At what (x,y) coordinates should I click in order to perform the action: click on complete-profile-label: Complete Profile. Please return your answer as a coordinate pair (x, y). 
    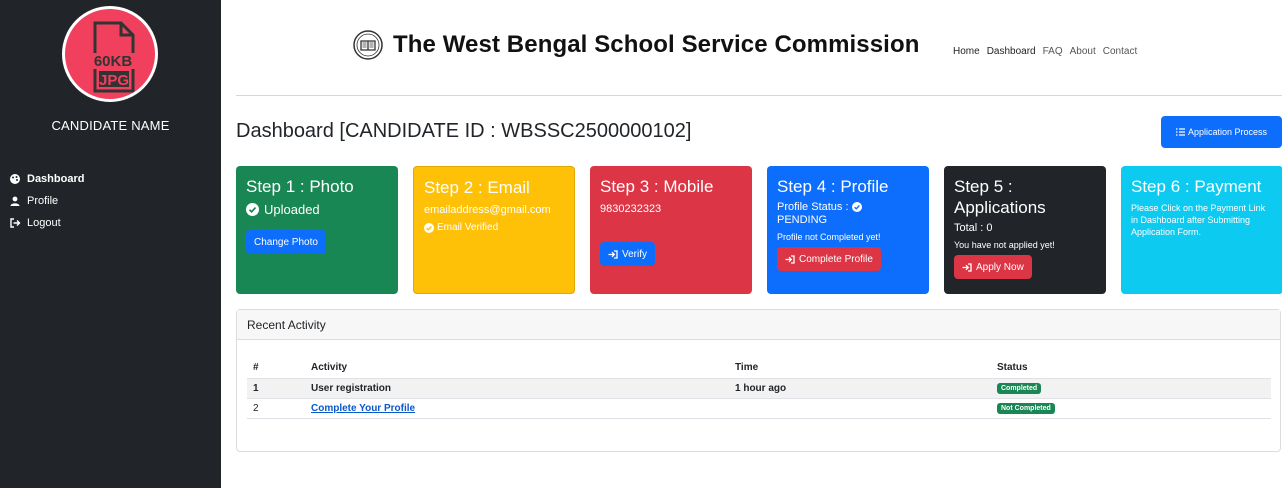
    Looking at the image, I should click on (836, 259).